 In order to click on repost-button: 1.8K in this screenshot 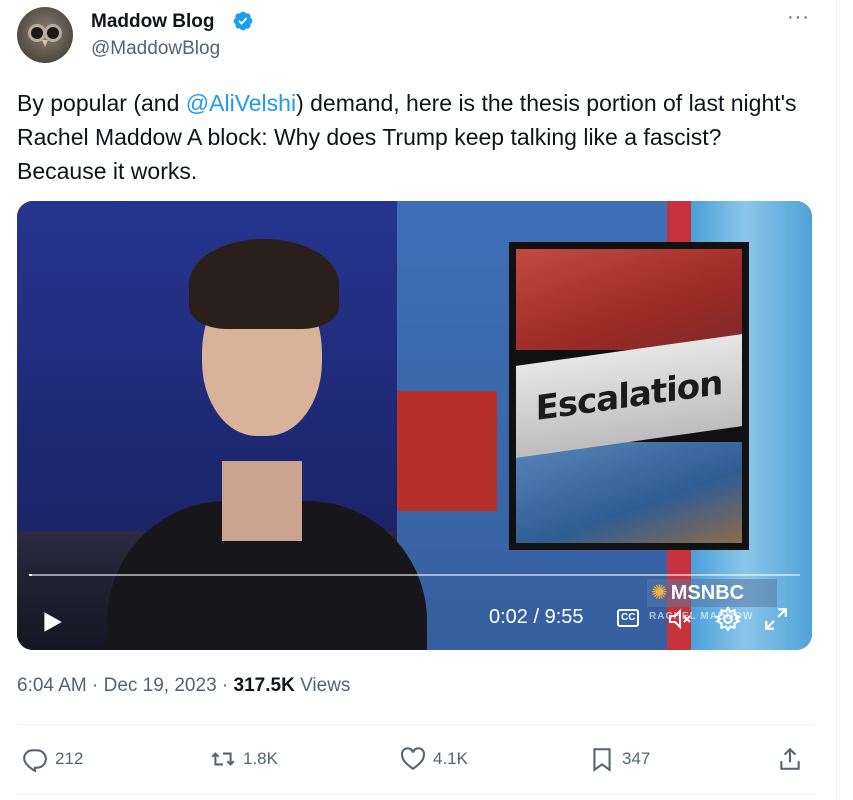, I will do `click(244, 759)`.